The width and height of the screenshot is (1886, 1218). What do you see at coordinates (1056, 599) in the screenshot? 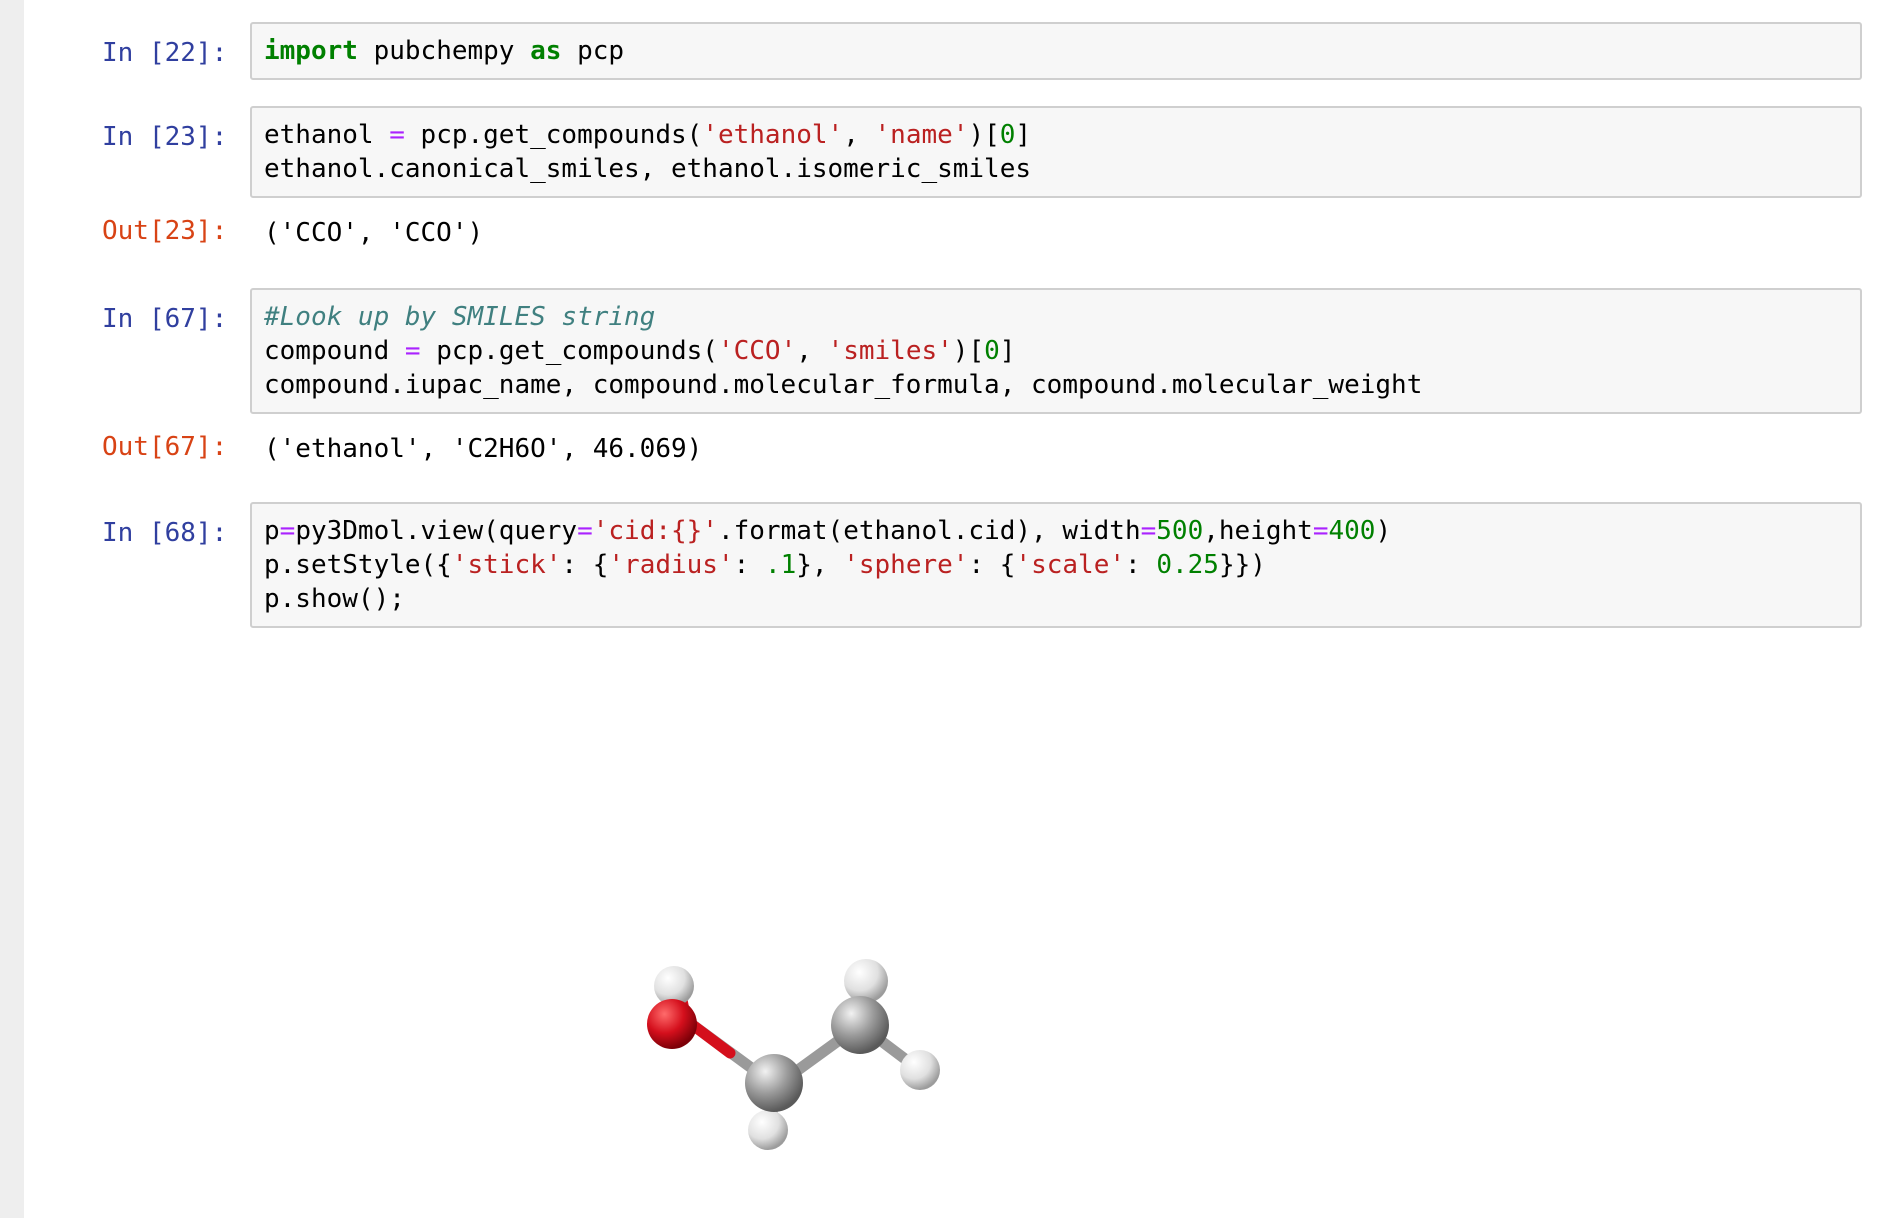
I see `code-line: p.show();` at bounding box center [1056, 599].